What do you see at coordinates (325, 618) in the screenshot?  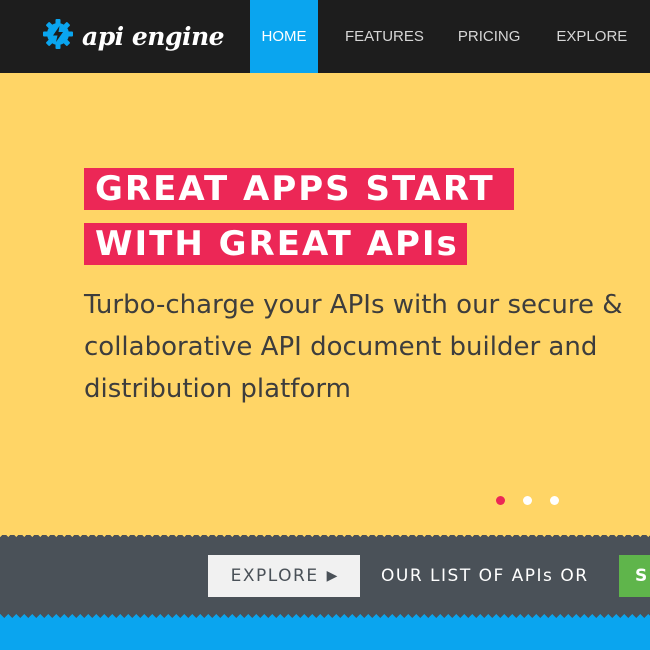 I see `zigzag-divider-bottom` at bounding box center [325, 618].